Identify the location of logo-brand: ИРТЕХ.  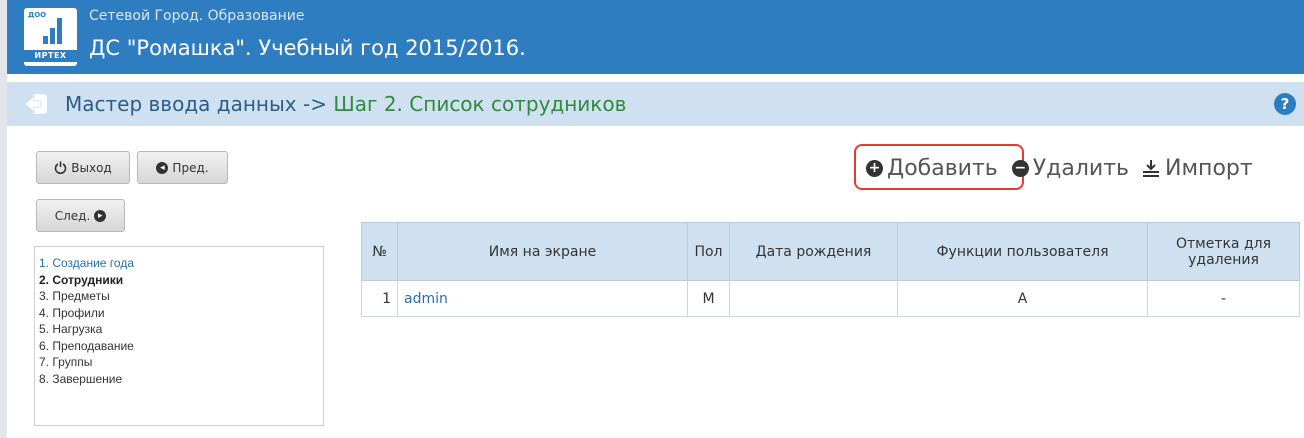
(50, 56).